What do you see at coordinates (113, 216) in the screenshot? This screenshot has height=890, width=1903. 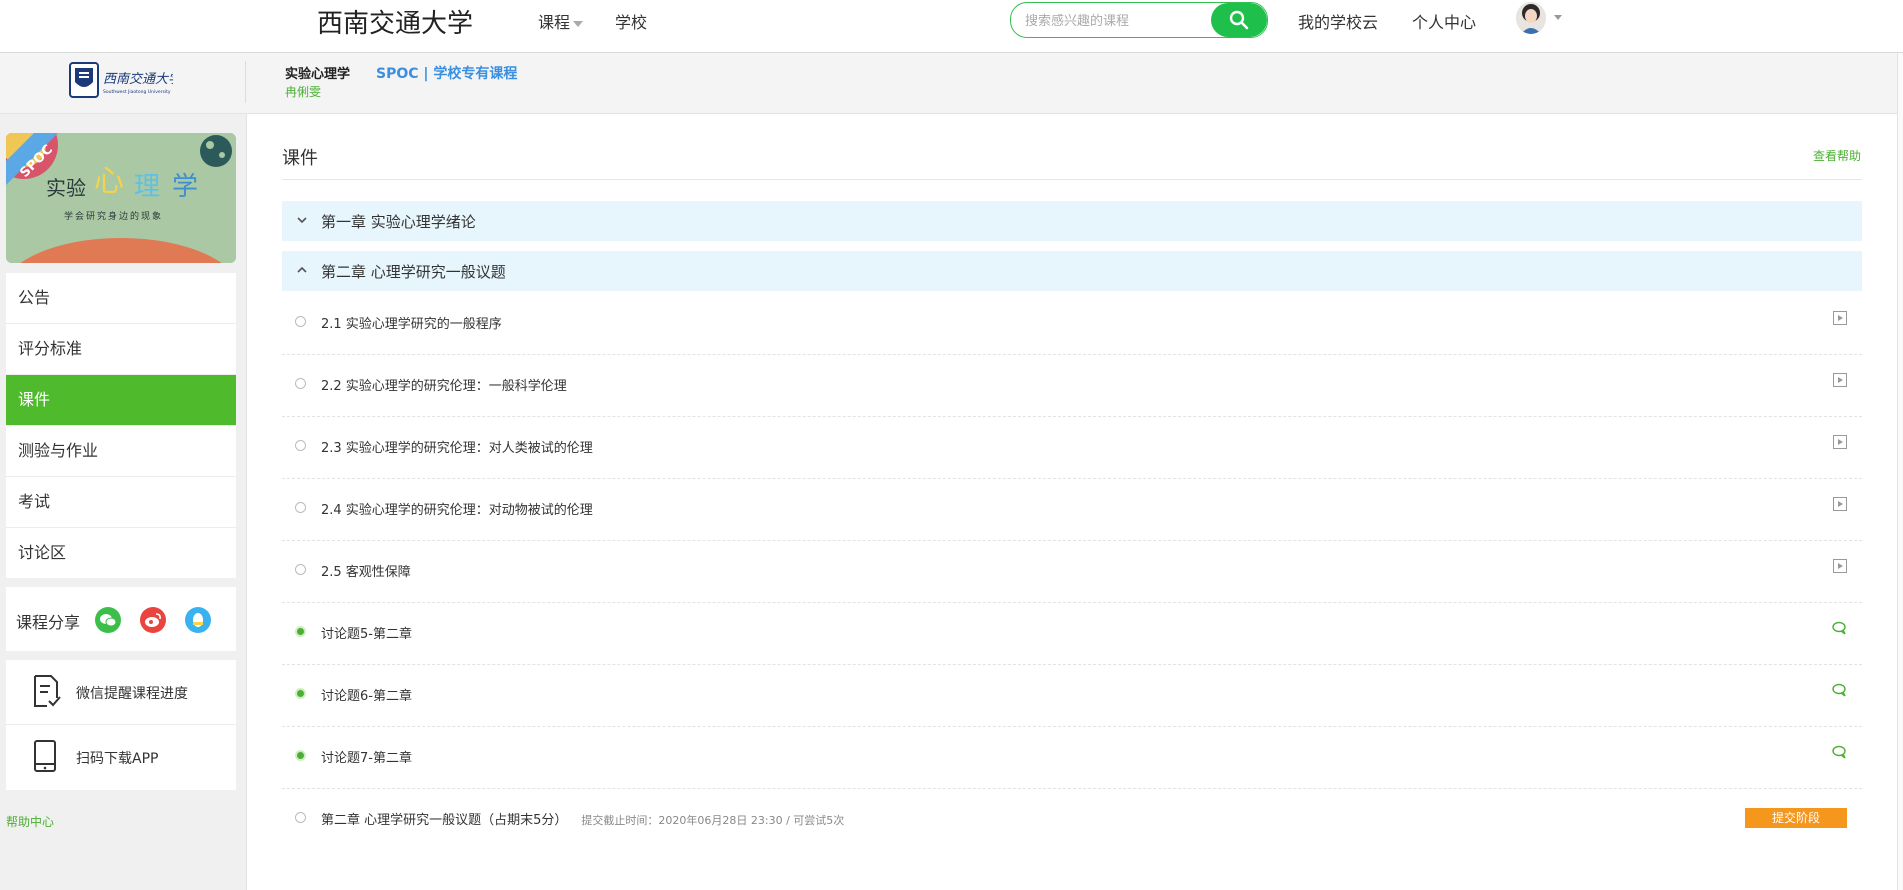 I see `cover-subtitle: 学会研究身边的现象` at bounding box center [113, 216].